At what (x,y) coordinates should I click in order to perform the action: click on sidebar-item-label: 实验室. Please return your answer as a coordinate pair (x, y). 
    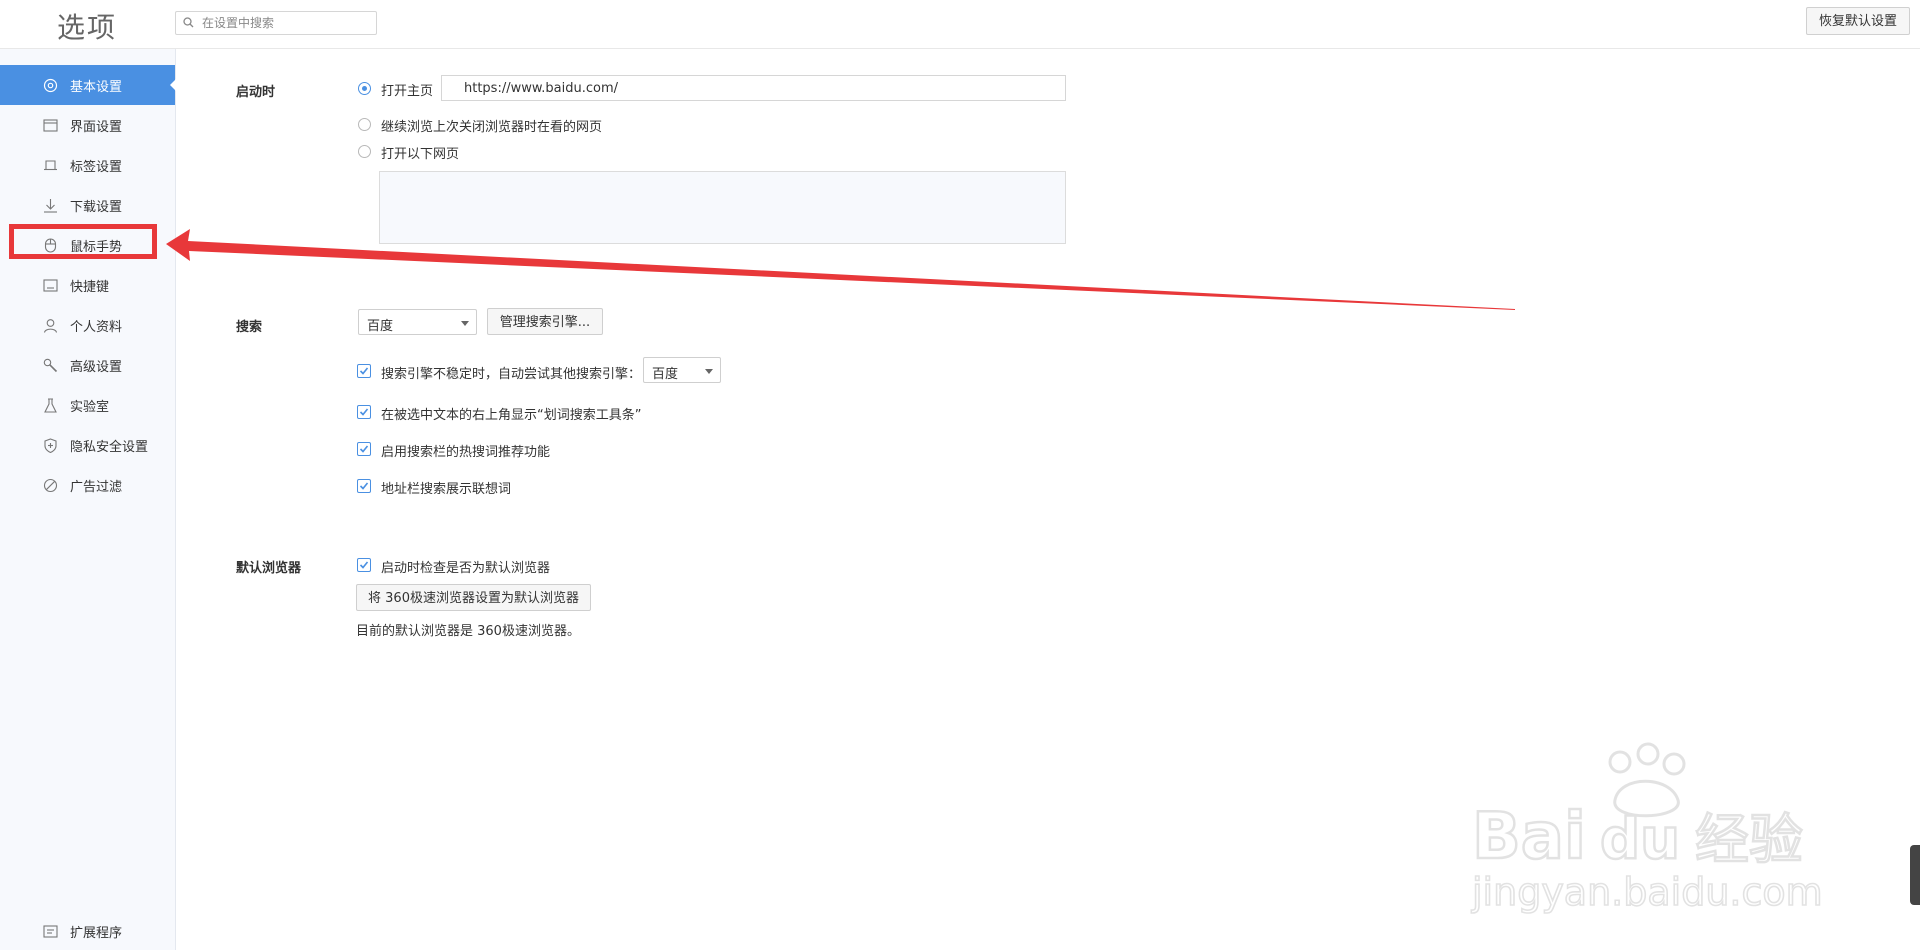
    Looking at the image, I should click on (90, 407).